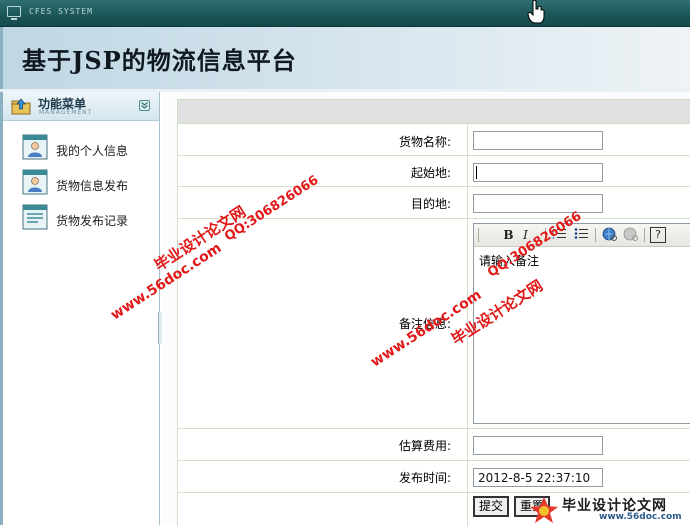 This screenshot has height=526, width=690. What do you see at coordinates (159, 60) in the screenshot?
I see `page-title: 基于JSP的物流信息平台` at bounding box center [159, 60].